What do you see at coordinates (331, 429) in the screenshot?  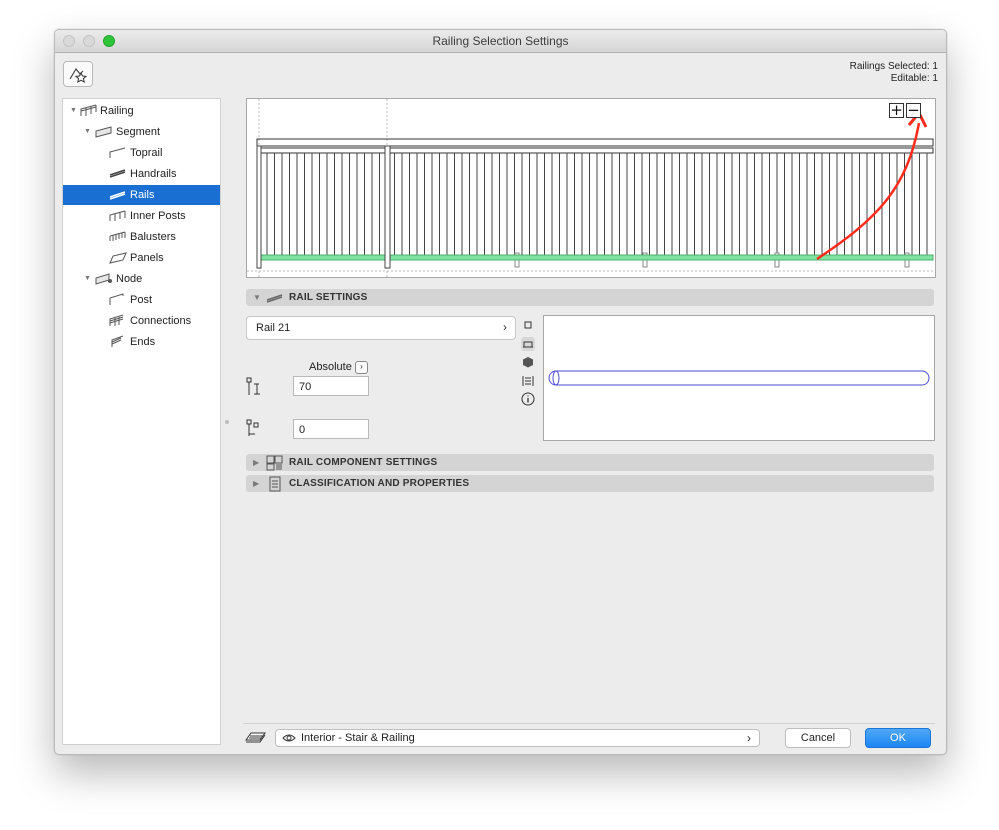 I see `rail-offset-field: 0` at bounding box center [331, 429].